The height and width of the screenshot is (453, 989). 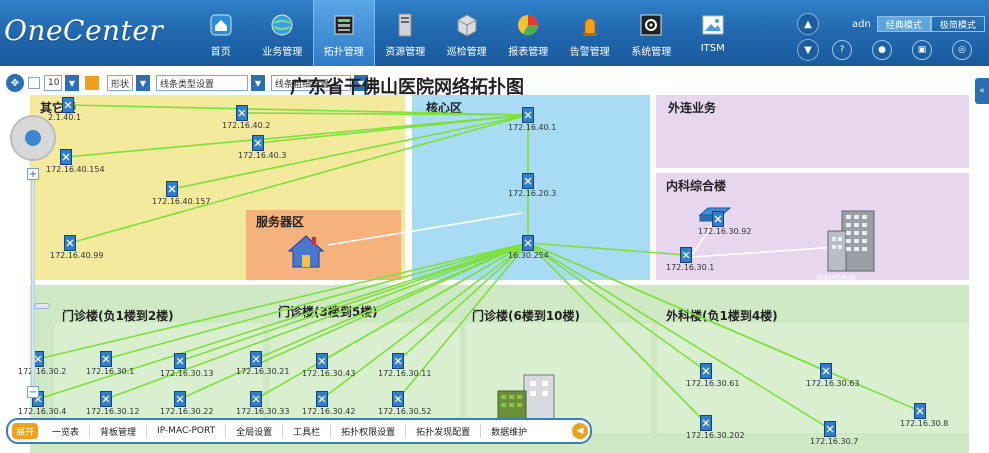 I want to click on nav-scroll-down-button: ▼, so click(x=808, y=50).